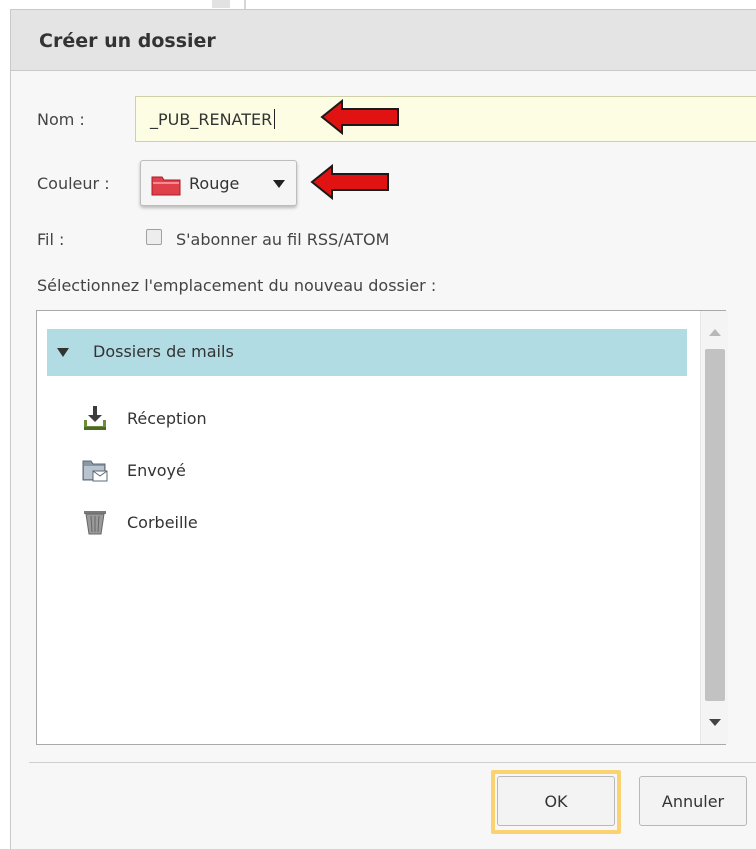 The height and width of the screenshot is (849, 756). Describe the element at coordinates (556, 801) in the screenshot. I see `ok-button: OK` at that location.